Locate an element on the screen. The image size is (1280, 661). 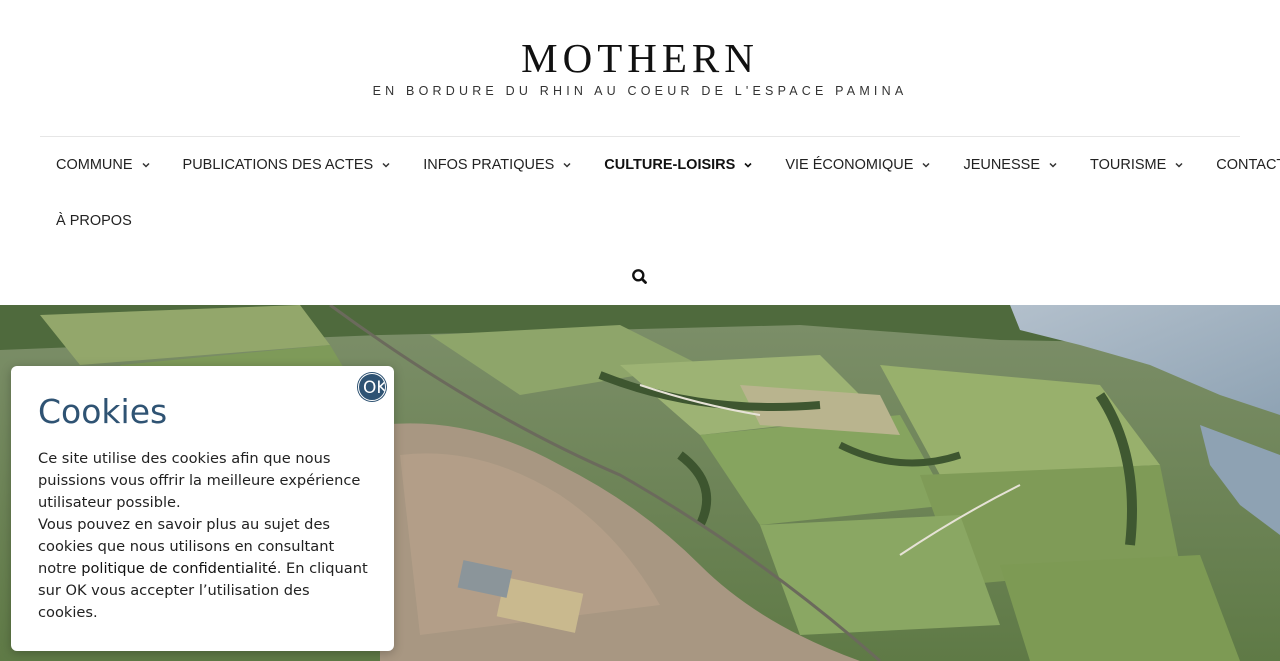
nav-item-infos-pratiques: INFOS PRATIQUES is located at coordinates (497, 165).